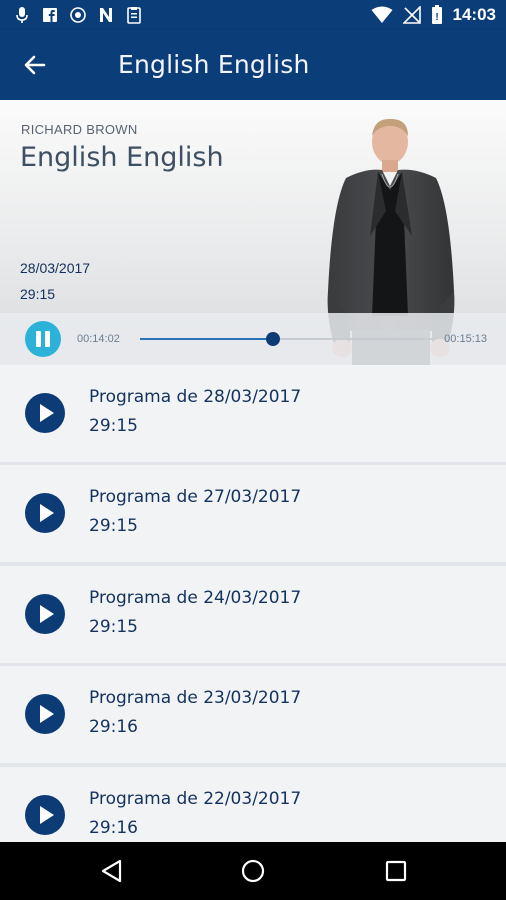 This screenshot has width=506, height=900. I want to click on system-nav-bar, so click(253, 871).